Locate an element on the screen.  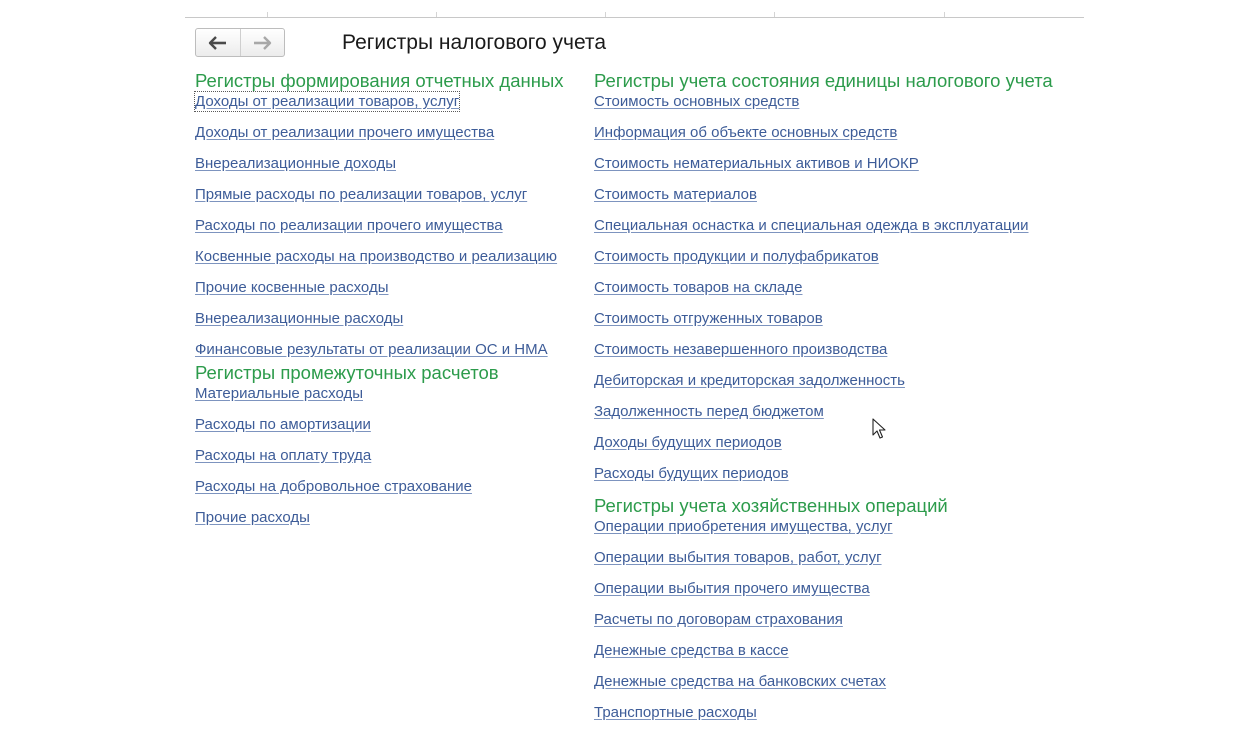
list-item: Доходы будущих периодов is located at coordinates (823, 448).